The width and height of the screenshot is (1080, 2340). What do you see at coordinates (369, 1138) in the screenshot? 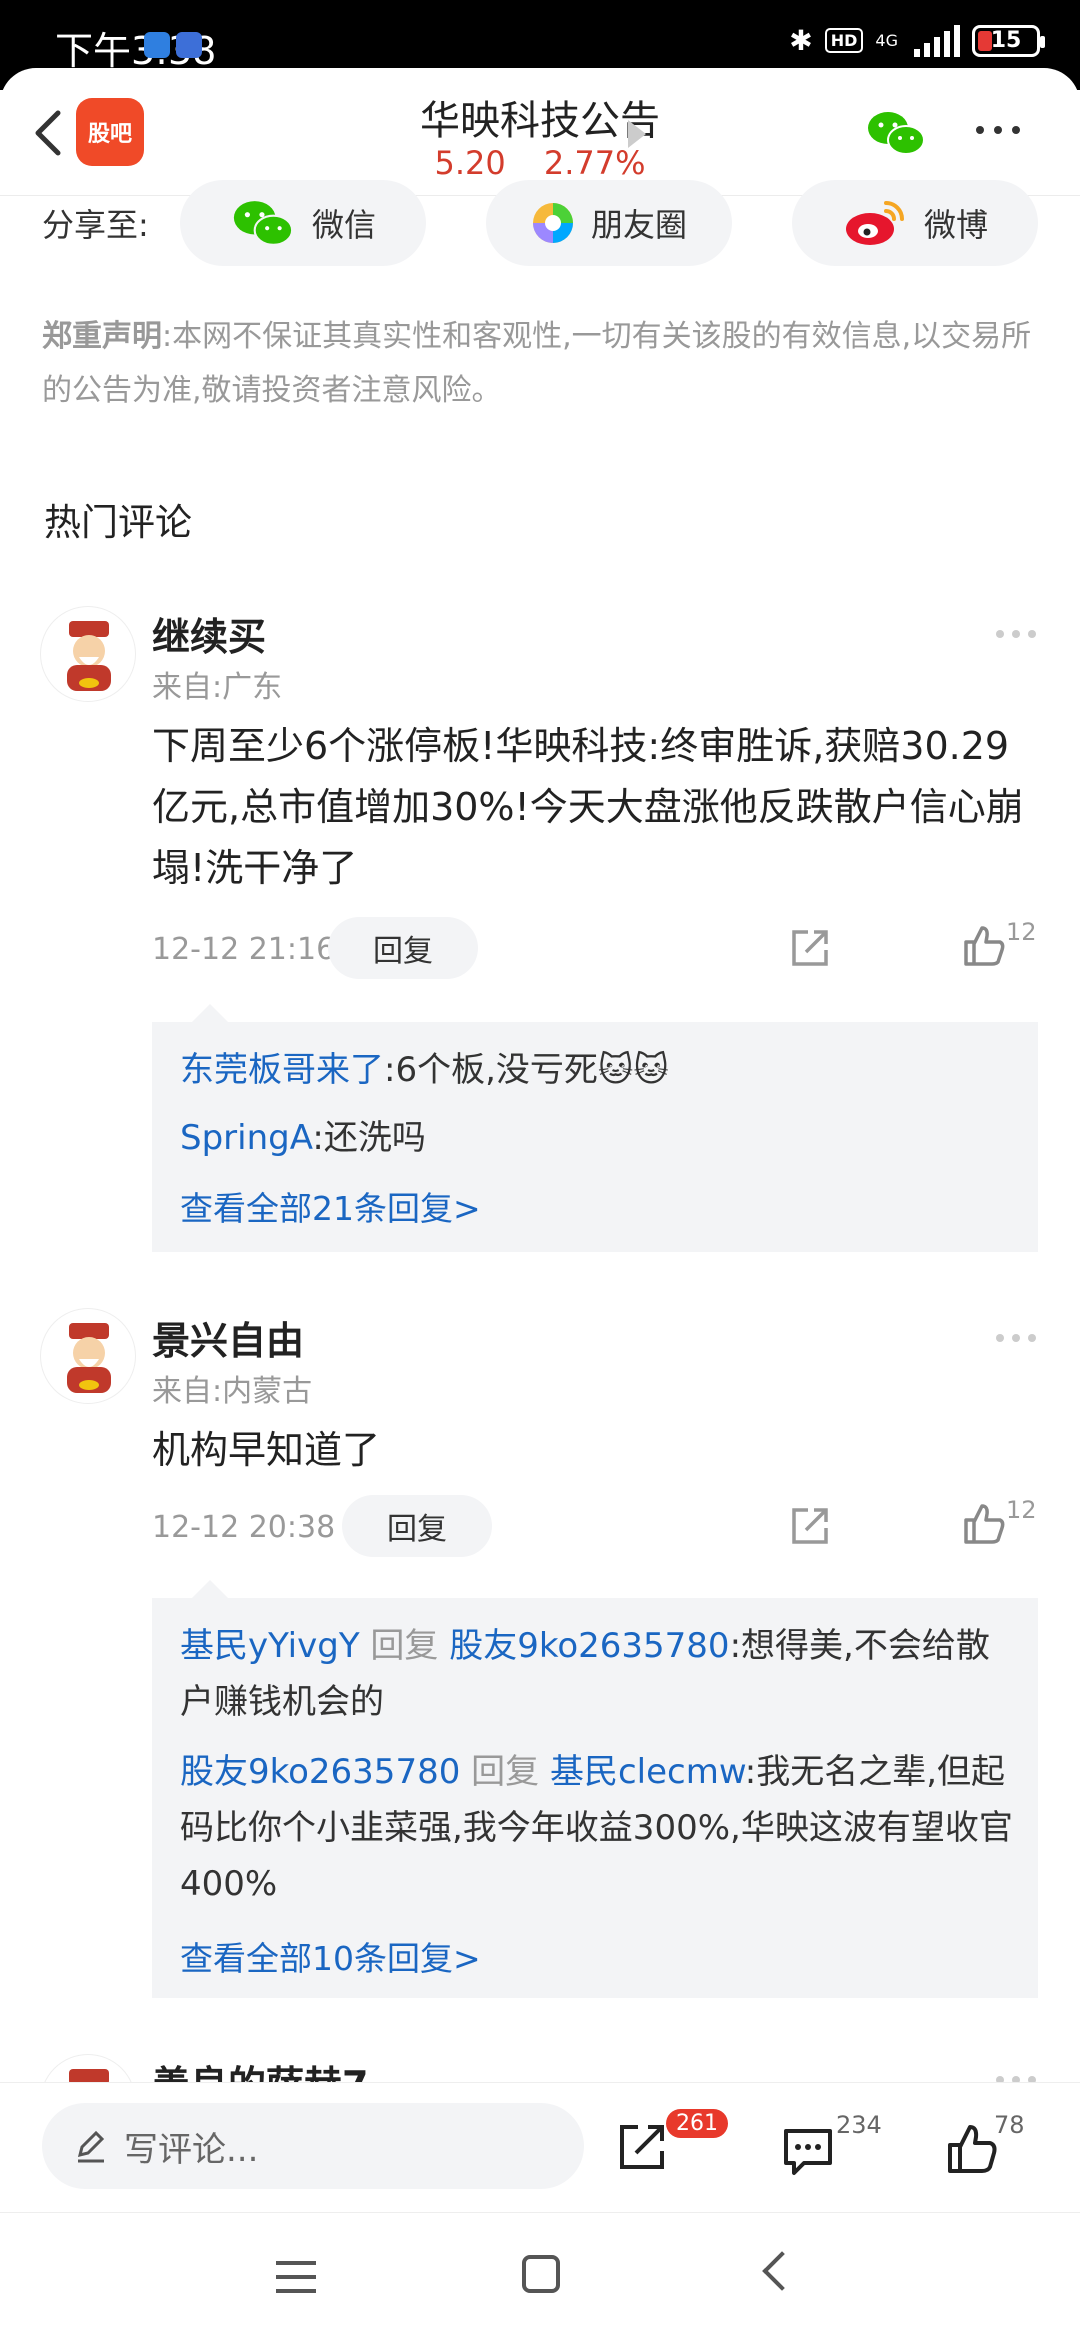
I see `reply-text: :还洗吗` at bounding box center [369, 1138].